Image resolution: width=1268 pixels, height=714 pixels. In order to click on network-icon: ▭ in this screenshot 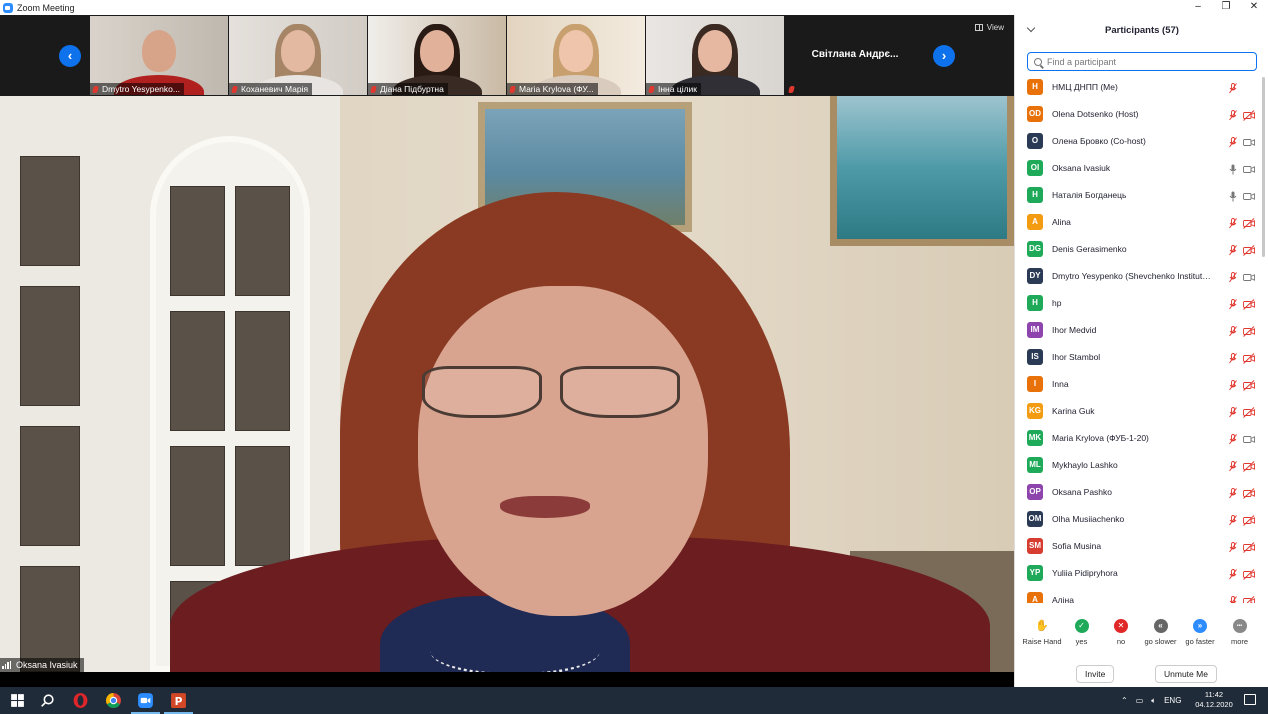, I will do `click(1140, 700)`.